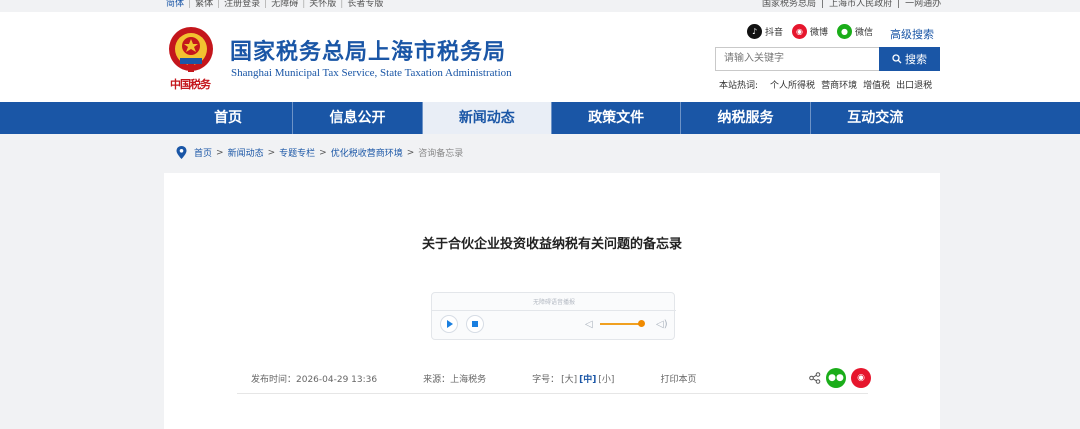 This screenshot has height=429, width=1080. What do you see at coordinates (589, 324) in the screenshot?
I see `volume-low-icon: ◁` at bounding box center [589, 324].